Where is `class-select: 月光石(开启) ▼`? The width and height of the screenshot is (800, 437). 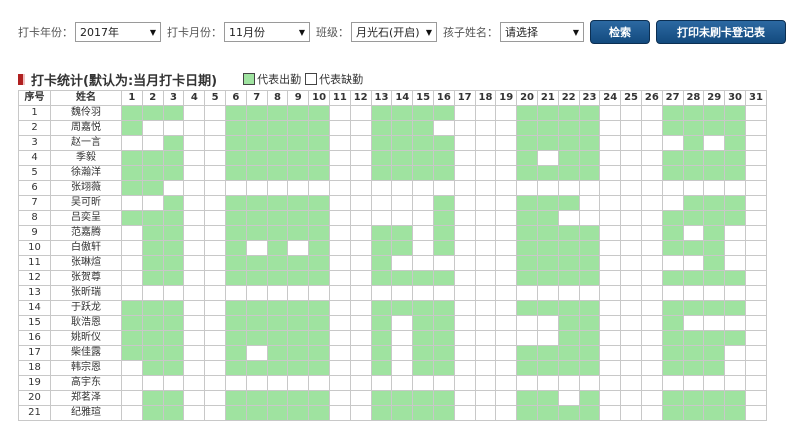
class-select: 月光石(开启) ▼ is located at coordinates (394, 32).